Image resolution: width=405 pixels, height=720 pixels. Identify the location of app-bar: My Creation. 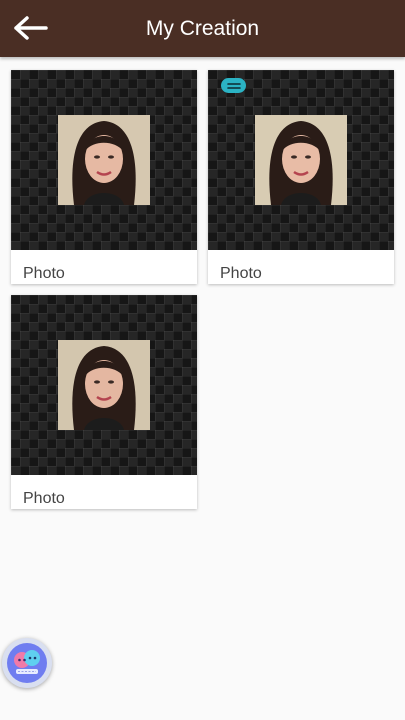
(202, 28).